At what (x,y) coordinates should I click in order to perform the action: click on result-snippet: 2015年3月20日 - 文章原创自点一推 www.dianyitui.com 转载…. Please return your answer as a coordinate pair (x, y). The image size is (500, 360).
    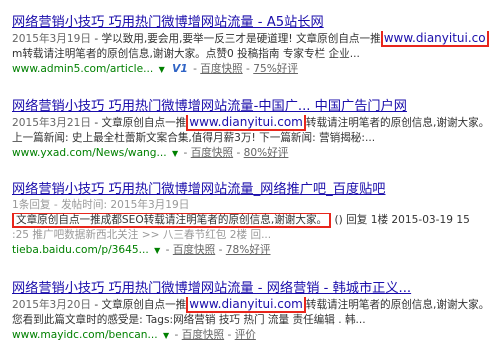
    Looking at the image, I should click on (255, 305).